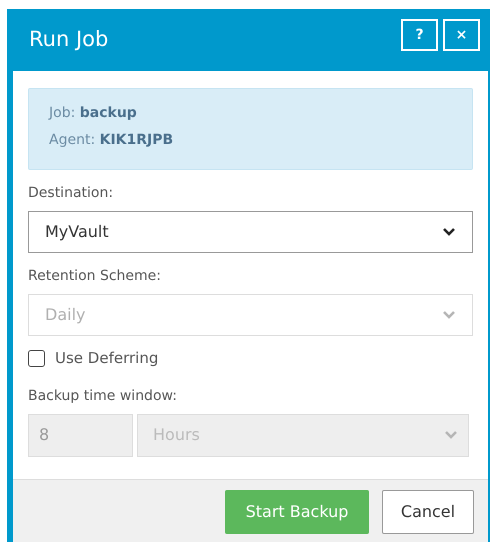 The width and height of the screenshot is (492, 542). What do you see at coordinates (250, 232) in the screenshot?
I see `destination-select: MyVault` at bounding box center [250, 232].